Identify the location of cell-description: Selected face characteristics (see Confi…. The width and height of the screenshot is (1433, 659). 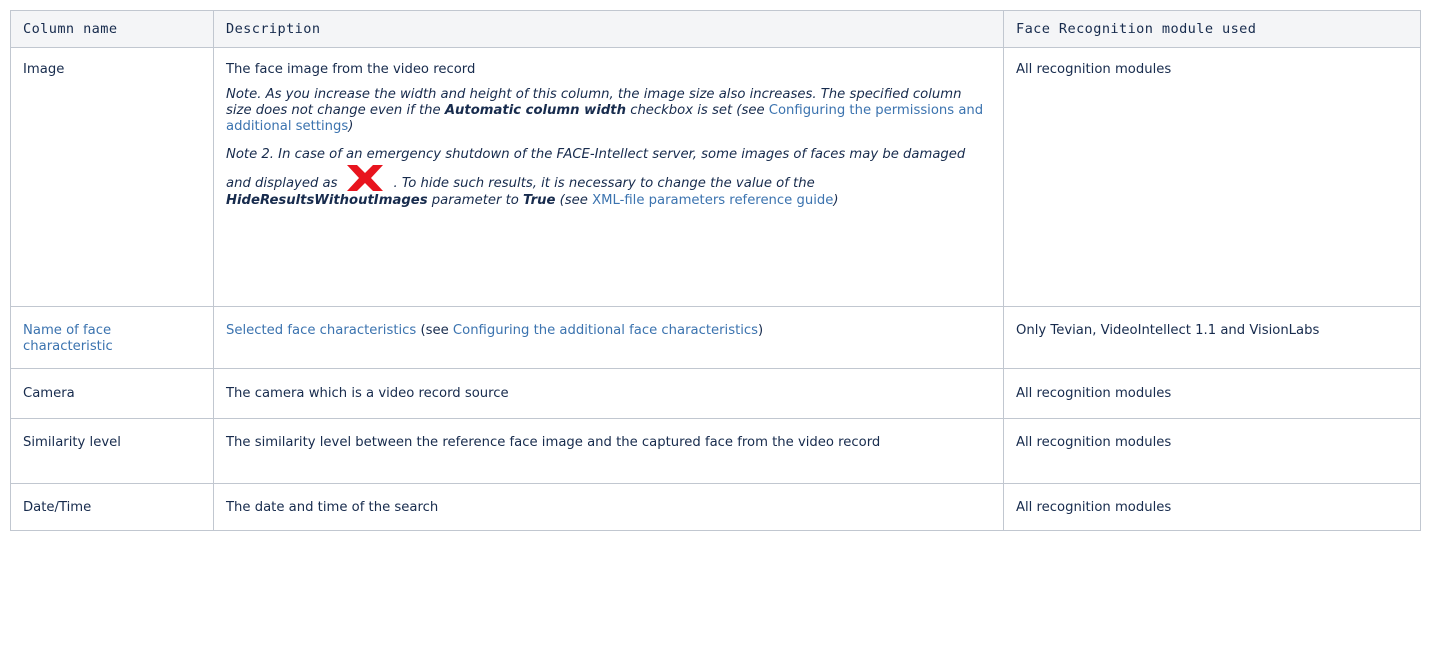
(608, 337).